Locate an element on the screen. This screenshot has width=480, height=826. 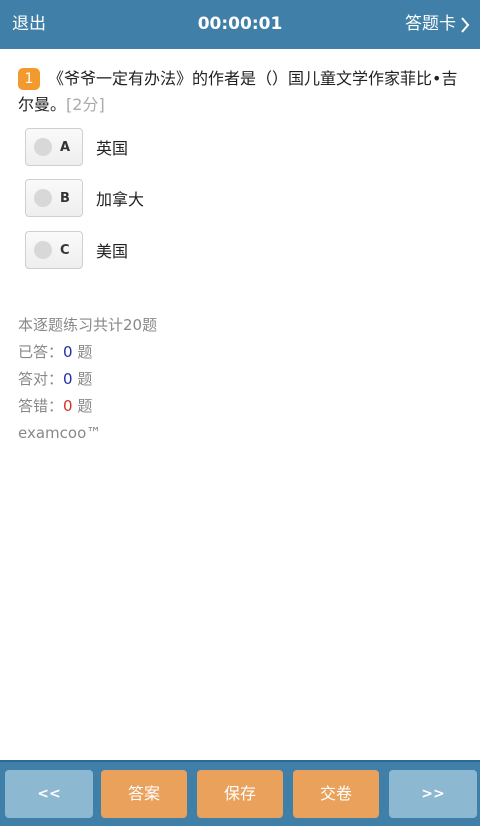
option-c-selector: C is located at coordinates (54, 250).